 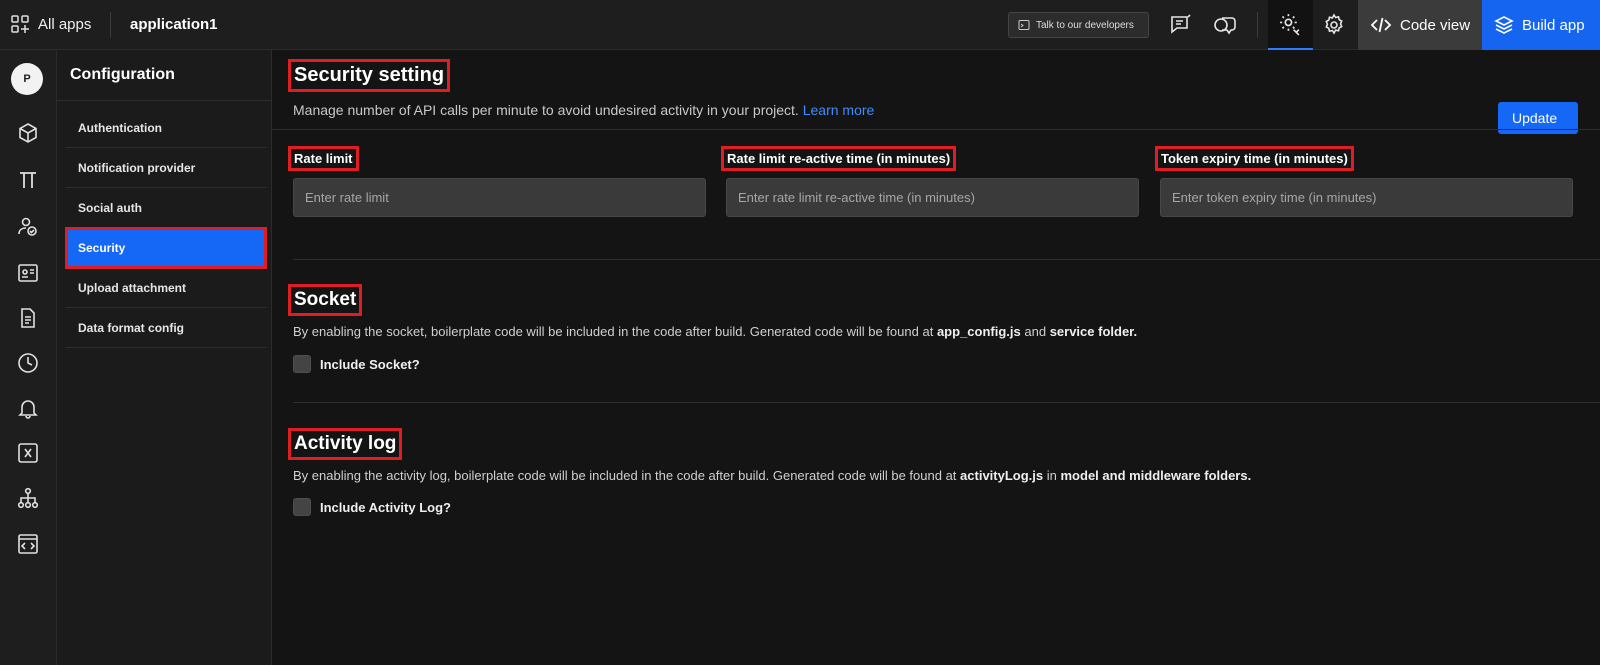 What do you see at coordinates (166, 248) in the screenshot?
I see `menu-item-security: Security` at bounding box center [166, 248].